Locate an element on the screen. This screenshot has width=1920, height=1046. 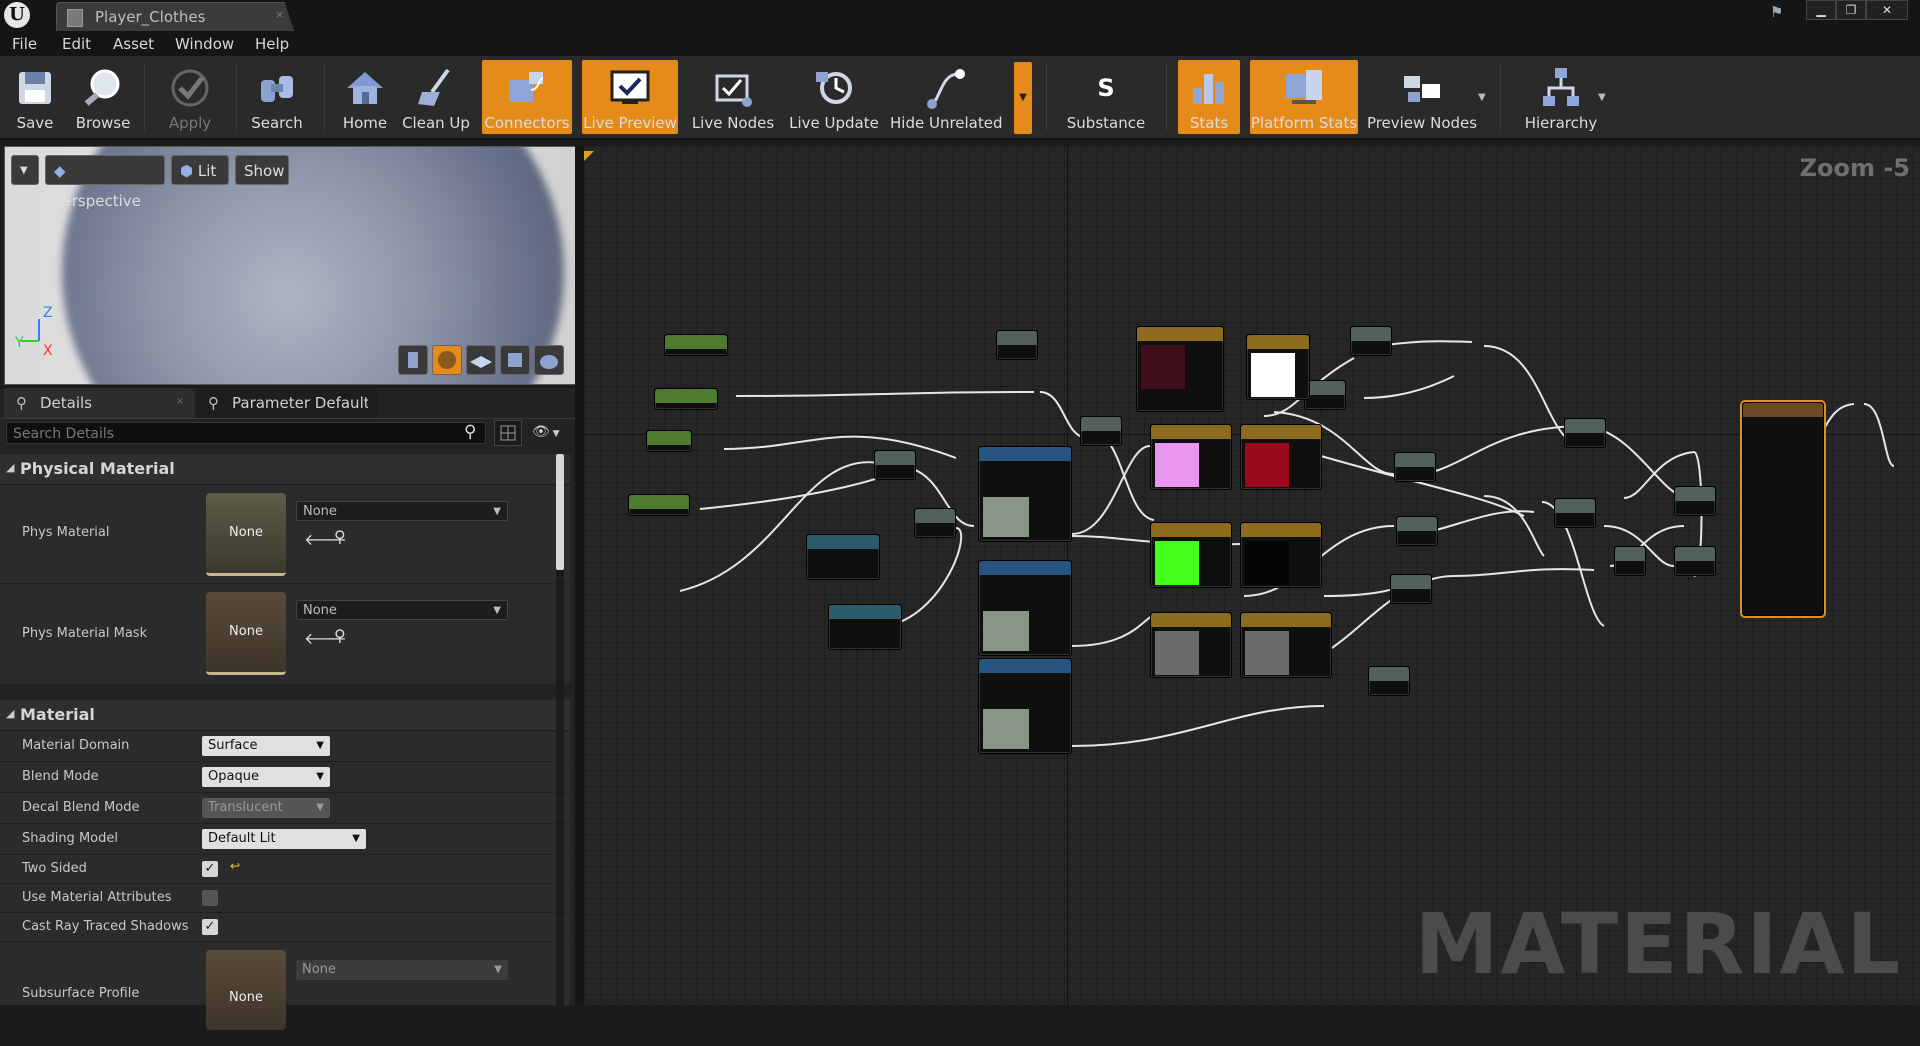
splitter is located at coordinates (579, 575).